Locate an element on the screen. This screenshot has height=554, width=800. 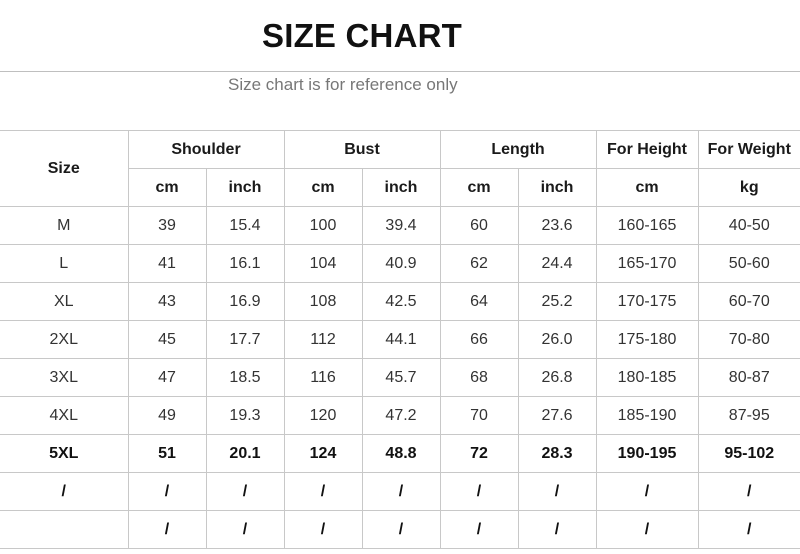
size-cell: 2XL is located at coordinates (64, 339).